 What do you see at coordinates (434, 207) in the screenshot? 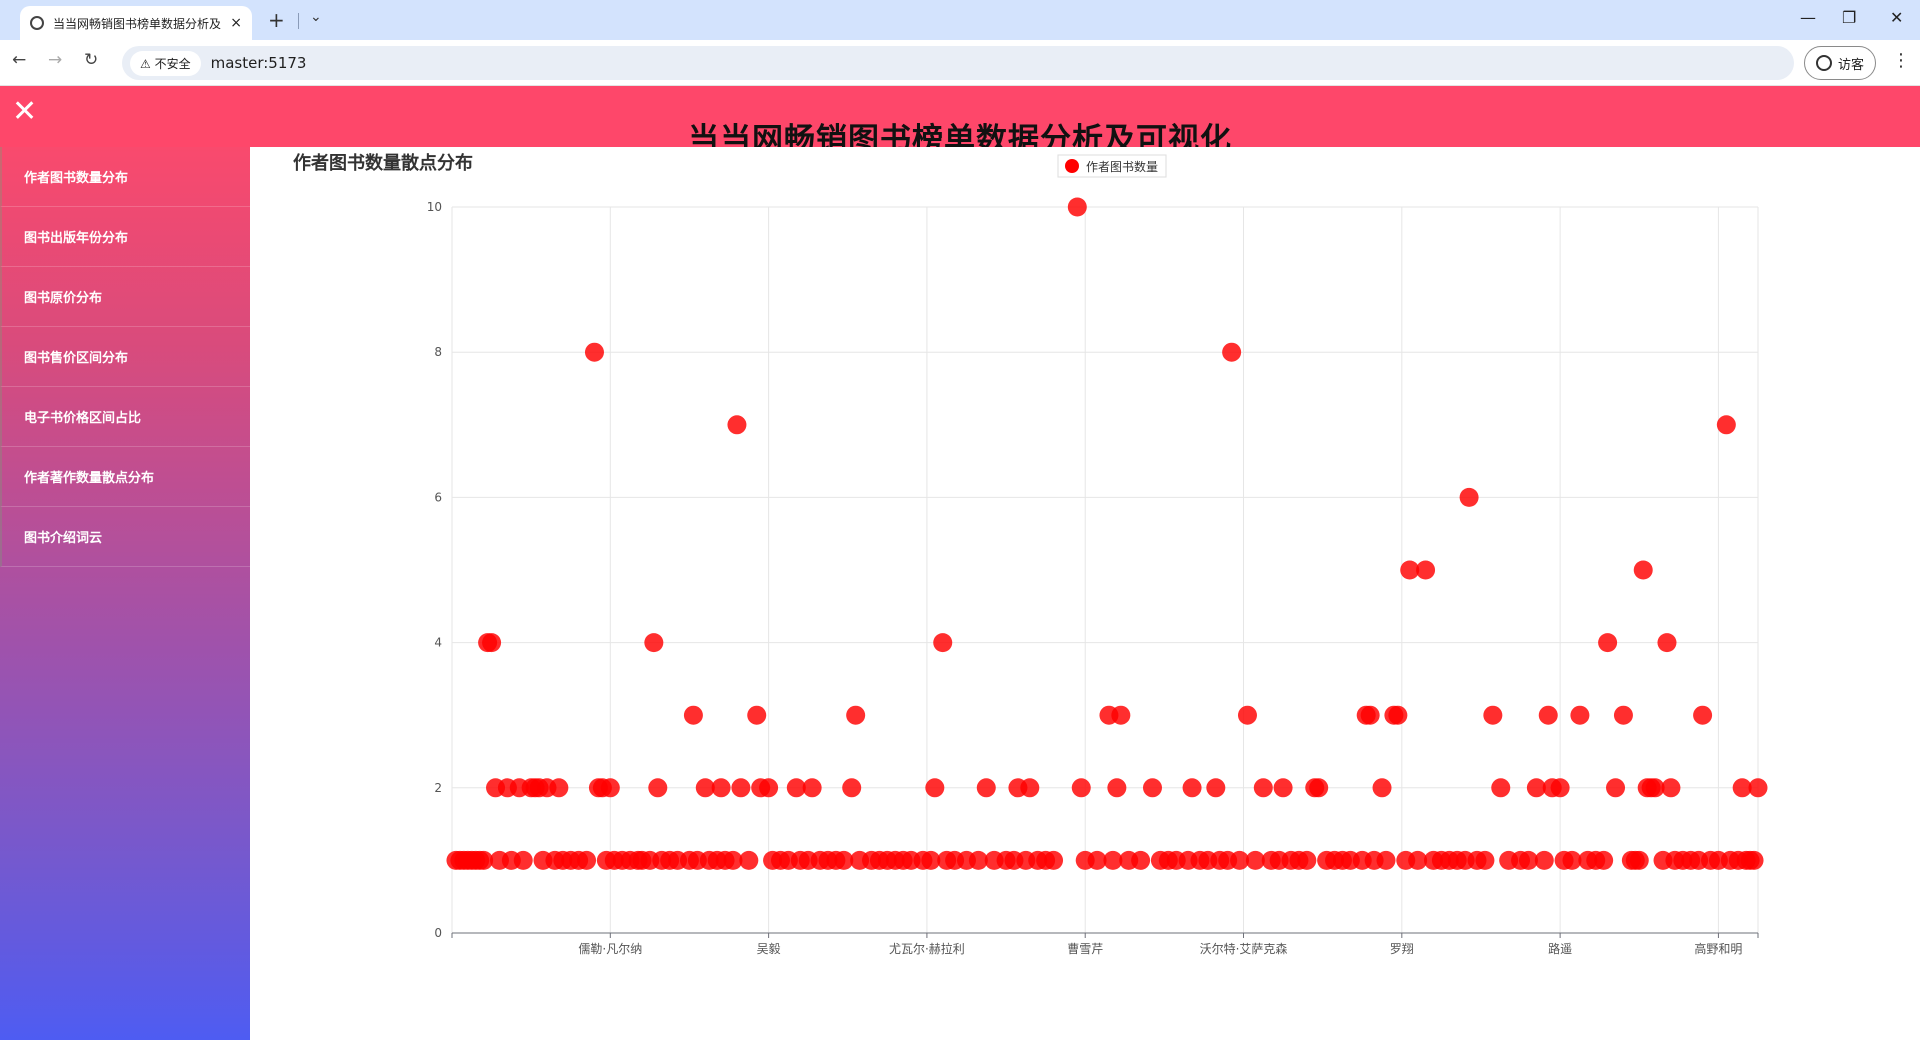
I see `y-tick-label: 10` at bounding box center [434, 207].